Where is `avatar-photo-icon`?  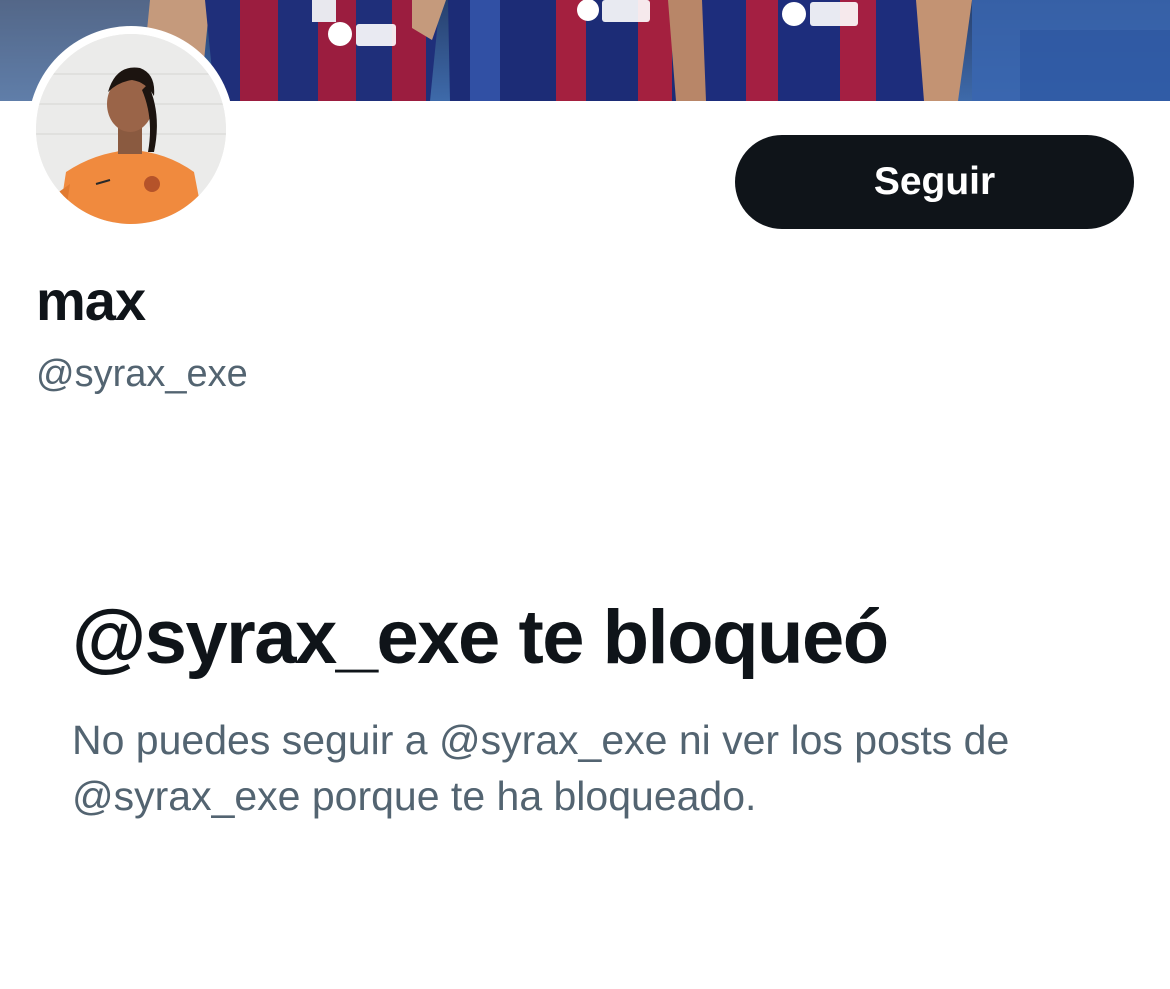
avatar-photo-icon is located at coordinates (131, 129).